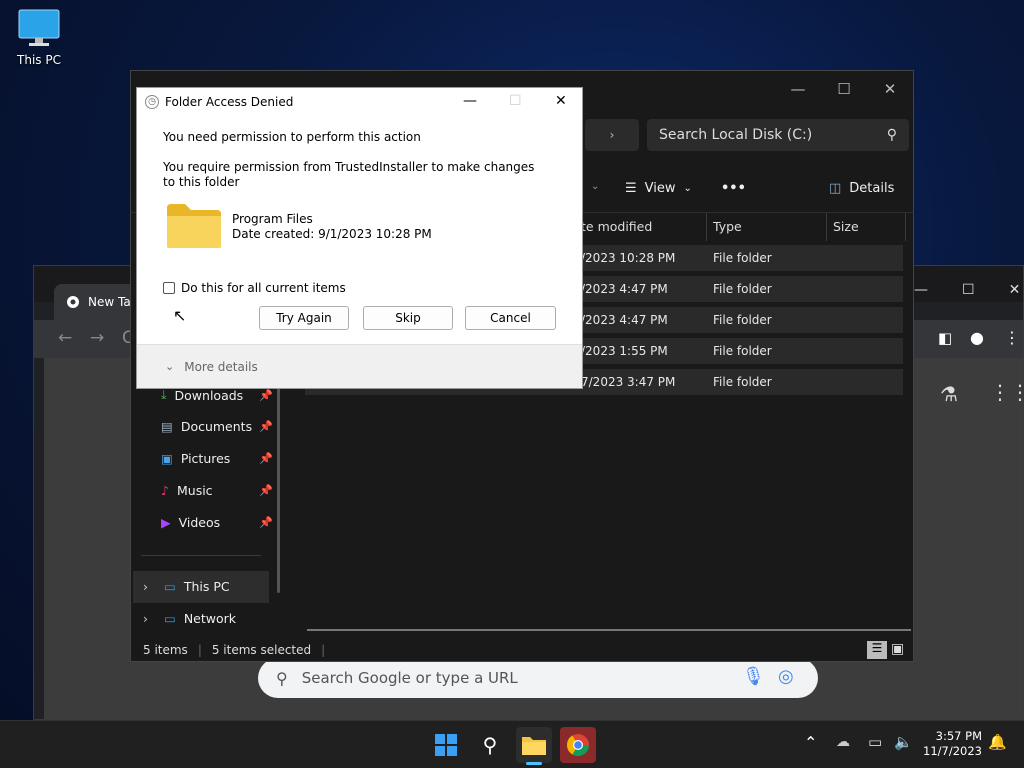 The width and height of the screenshot is (1024, 768). Describe the element at coordinates (616, 226) in the screenshot. I see `col-date-modified: te modified` at that location.